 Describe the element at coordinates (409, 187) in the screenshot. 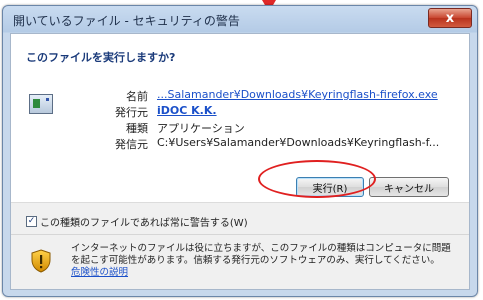

I see `cancel-button: キャンセル` at that location.